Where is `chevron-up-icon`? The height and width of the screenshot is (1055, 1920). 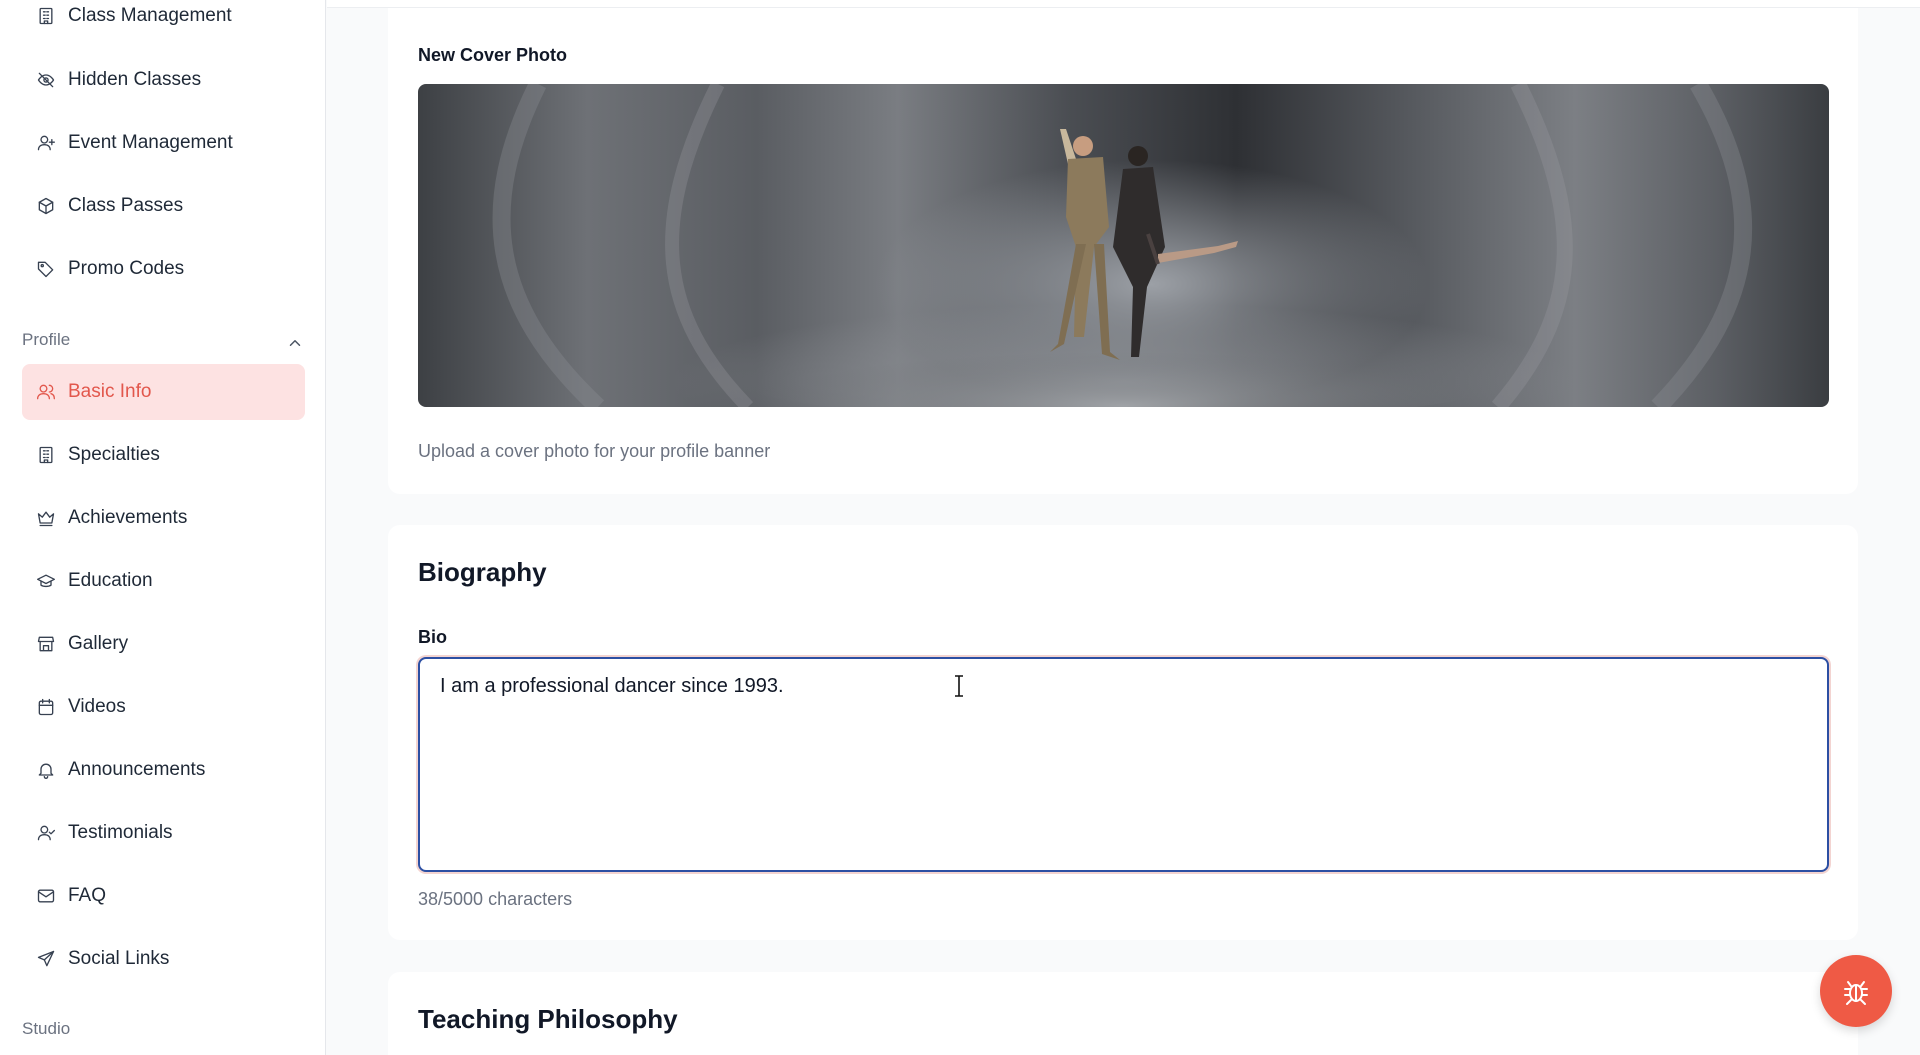 chevron-up-icon is located at coordinates (295, 343).